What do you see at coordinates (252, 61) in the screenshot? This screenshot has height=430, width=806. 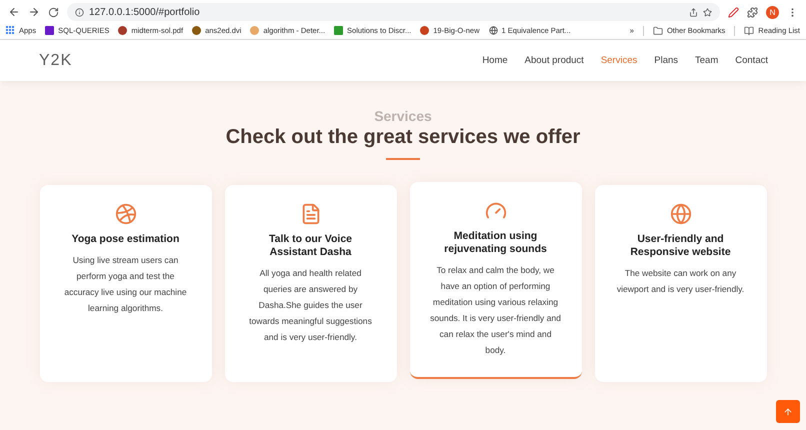 I see `logo: Y2K` at bounding box center [252, 61].